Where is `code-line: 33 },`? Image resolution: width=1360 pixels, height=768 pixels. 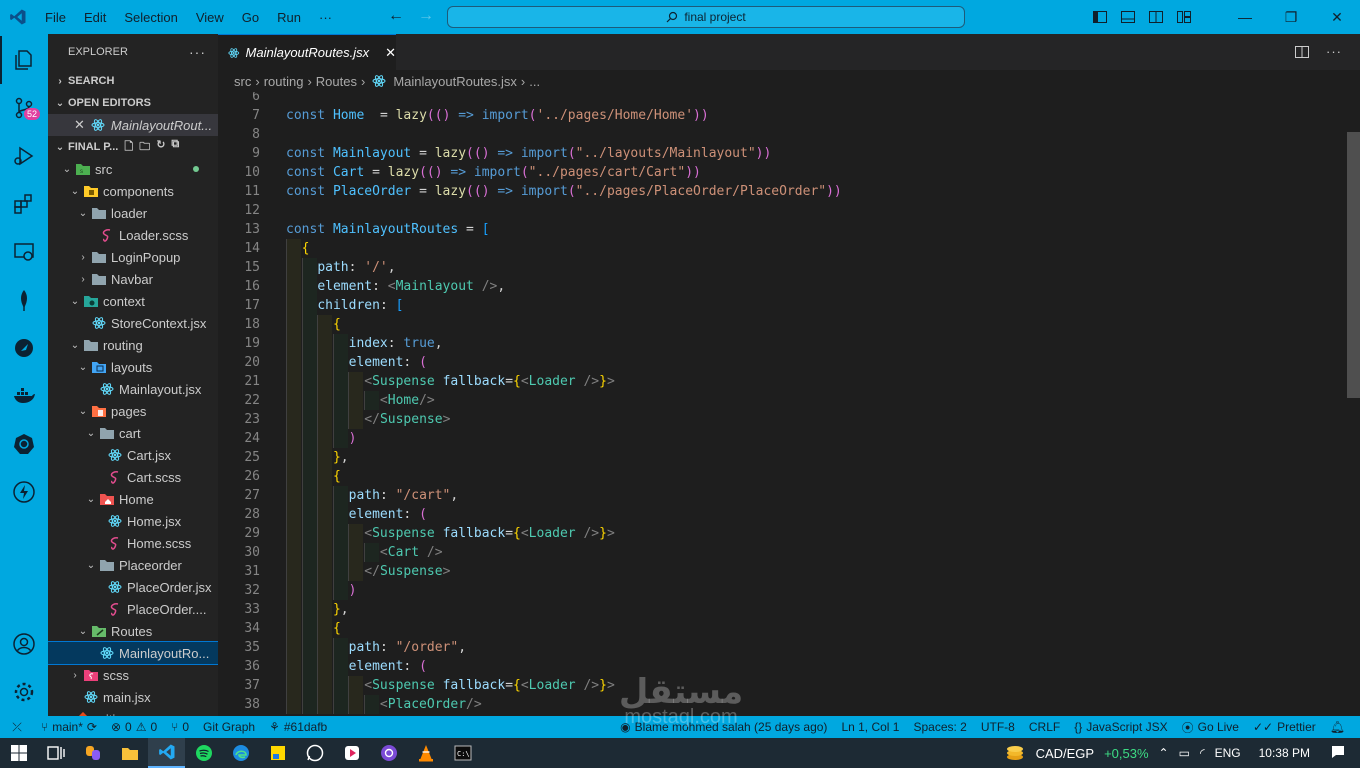
code-line: 33 }, is located at coordinates (782, 609).